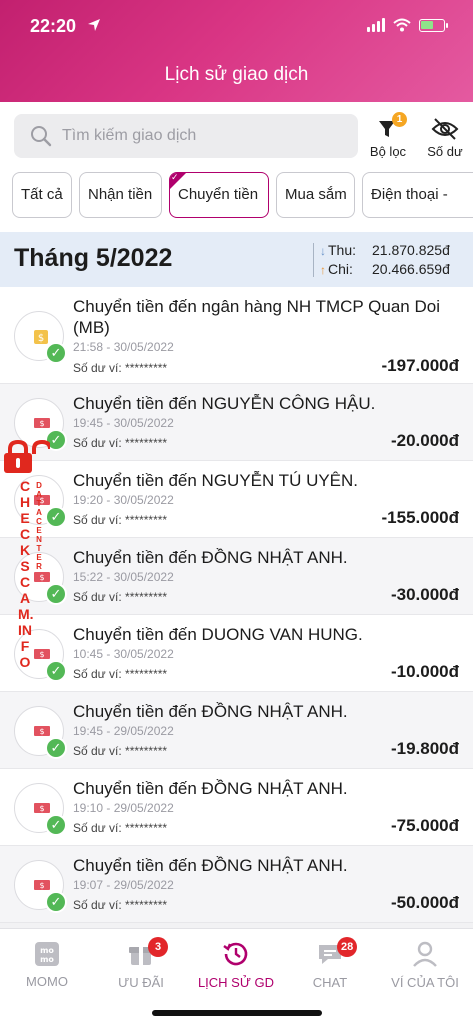 The width and height of the screenshot is (473, 1024). I want to click on chip-shopping: Mua sắm, so click(315, 195).